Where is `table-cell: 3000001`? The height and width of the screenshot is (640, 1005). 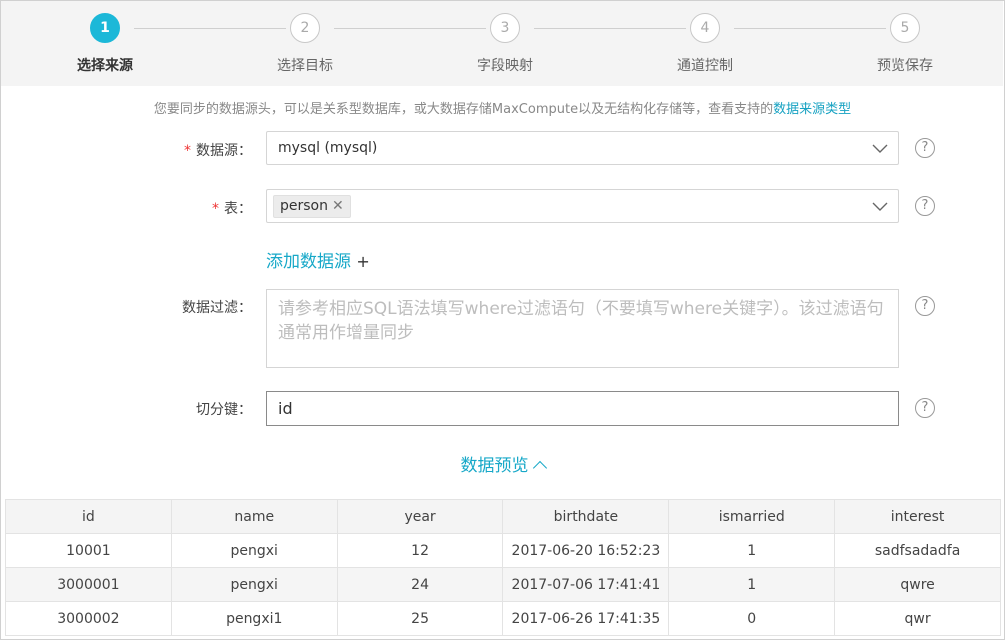
table-cell: 3000001 is located at coordinates (88, 584).